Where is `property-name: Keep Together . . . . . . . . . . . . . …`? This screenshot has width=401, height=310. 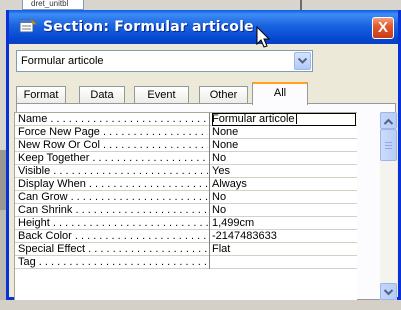 property-name: Keep Together . . . . . . . . . . . . . … is located at coordinates (113, 158).